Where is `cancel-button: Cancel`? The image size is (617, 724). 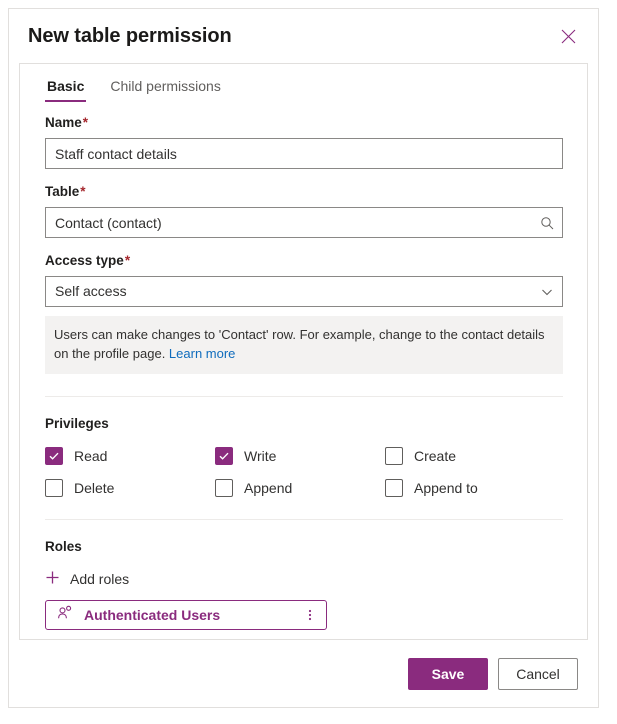
cancel-button: Cancel is located at coordinates (538, 673).